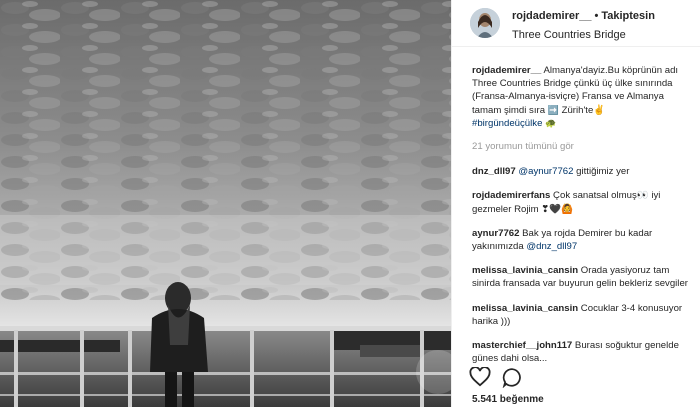 This screenshot has height=407, width=700. I want to click on hashtag-link: #birgündeüçülke, so click(507, 123).